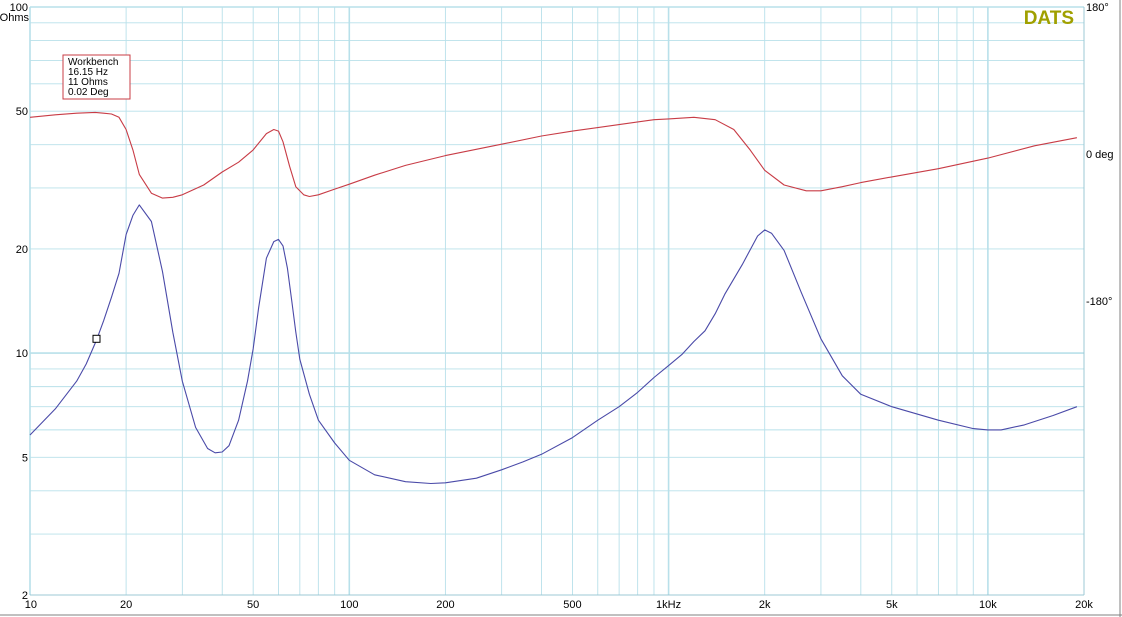 The width and height of the screenshot is (1122, 617). What do you see at coordinates (1049, 18) in the screenshot?
I see `brand-logo: DATS` at bounding box center [1049, 18].